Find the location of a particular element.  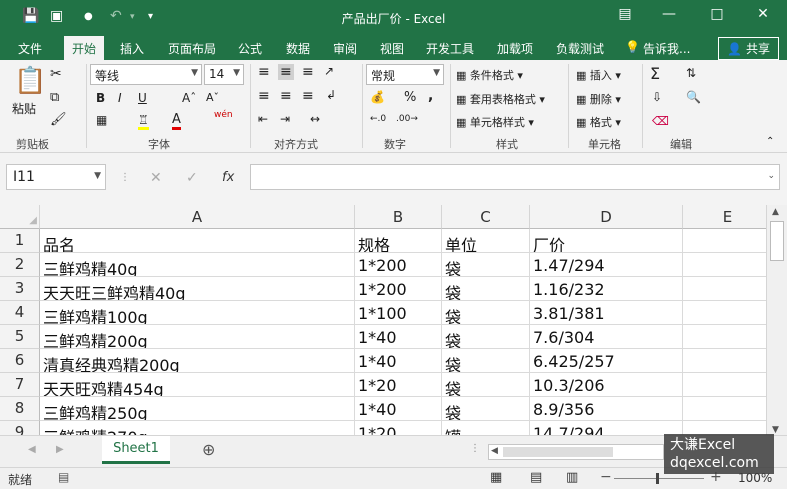

vertical-scrollbar: ▲ ▼ is located at coordinates (776, 322).